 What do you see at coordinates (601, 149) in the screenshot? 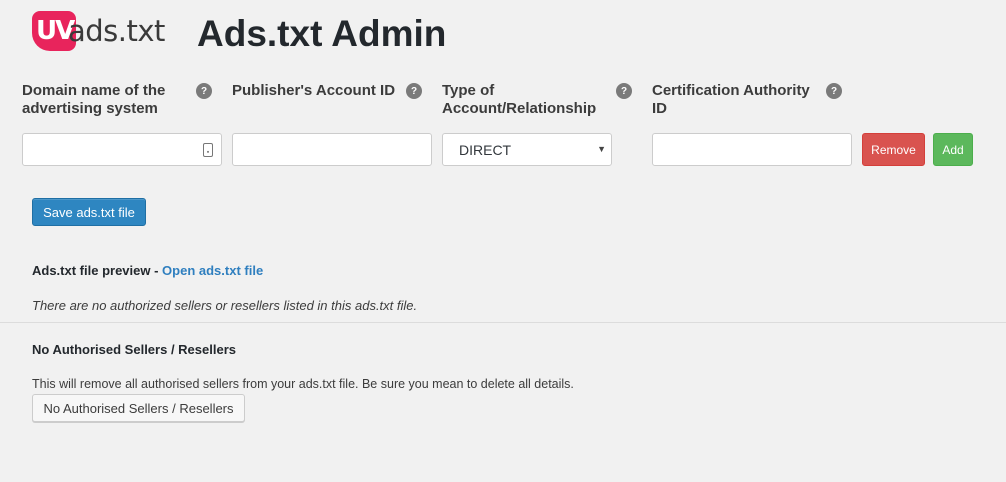
I see `caret-down-icon: ▼` at bounding box center [601, 149].